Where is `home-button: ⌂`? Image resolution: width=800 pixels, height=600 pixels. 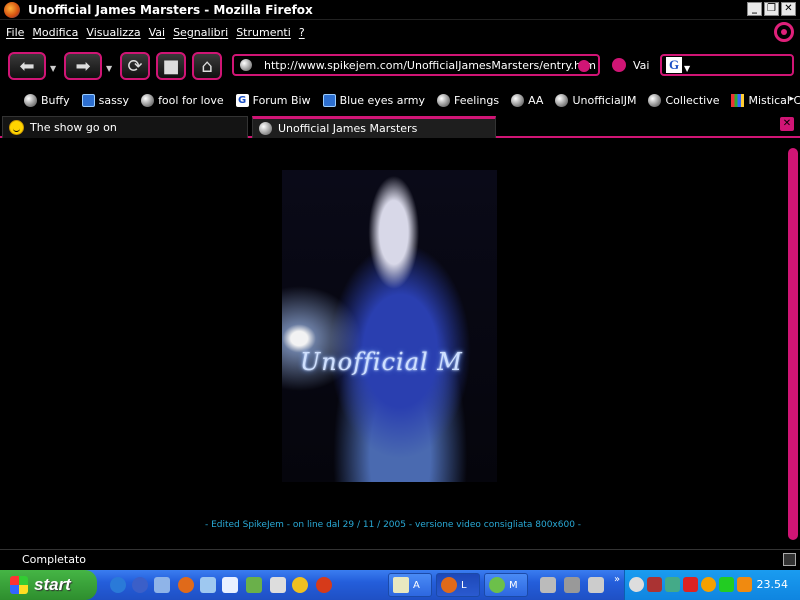
home-button: ⌂ is located at coordinates (207, 66).